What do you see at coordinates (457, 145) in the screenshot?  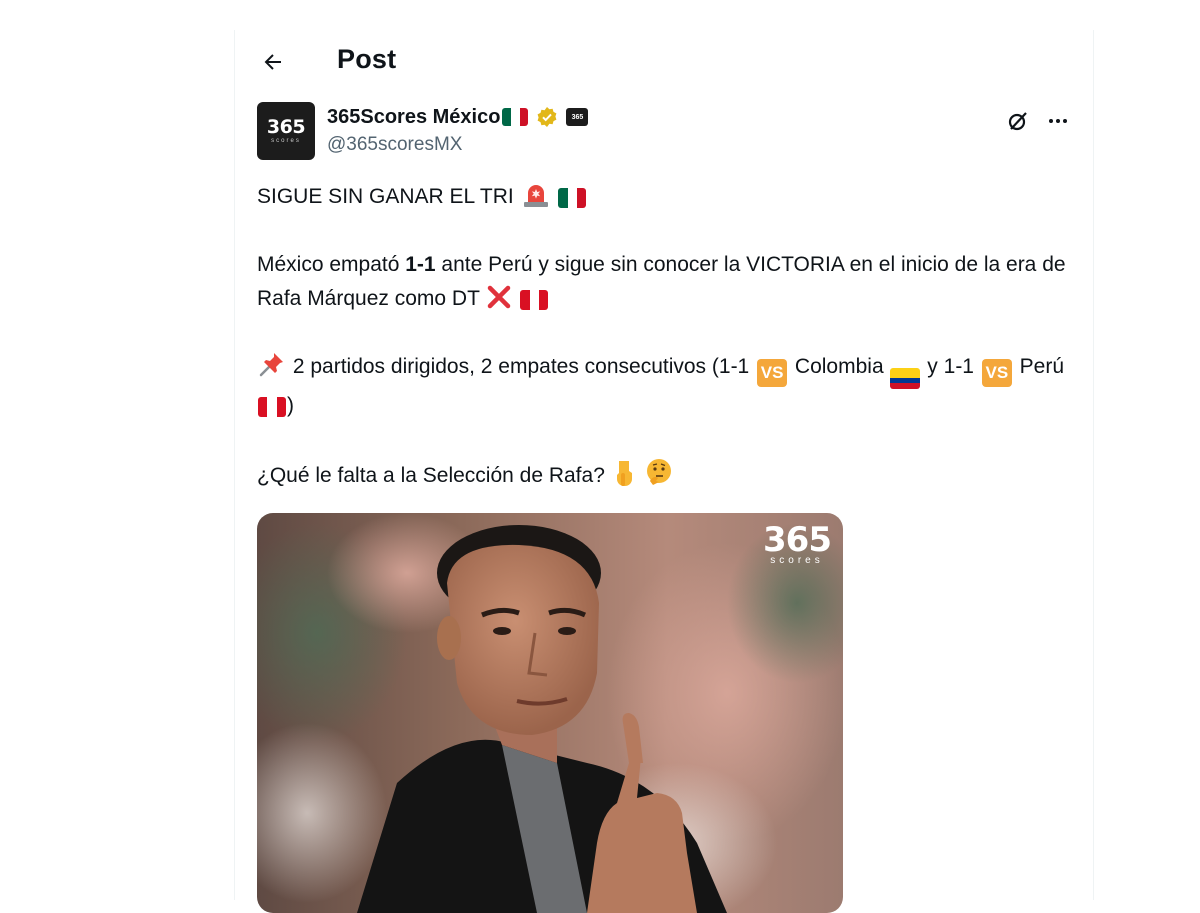 I see `user-handle: @365scoresMX` at bounding box center [457, 145].